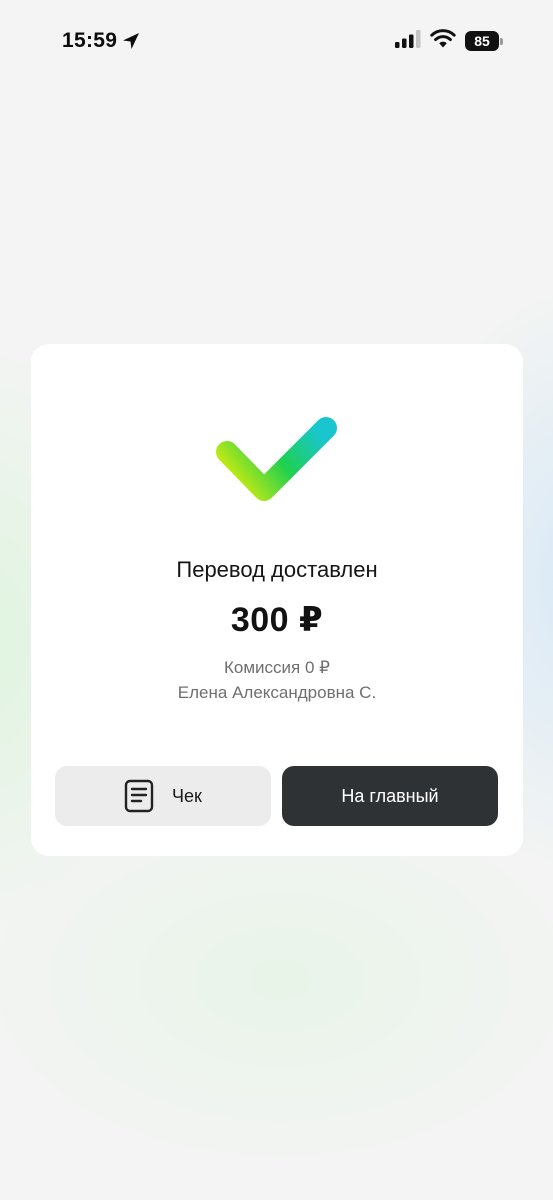 This screenshot has height=1200, width=553. Describe the element at coordinates (277, 667) in the screenshot. I see `transfer-fee: Комиссия 0 ₽` at that location.